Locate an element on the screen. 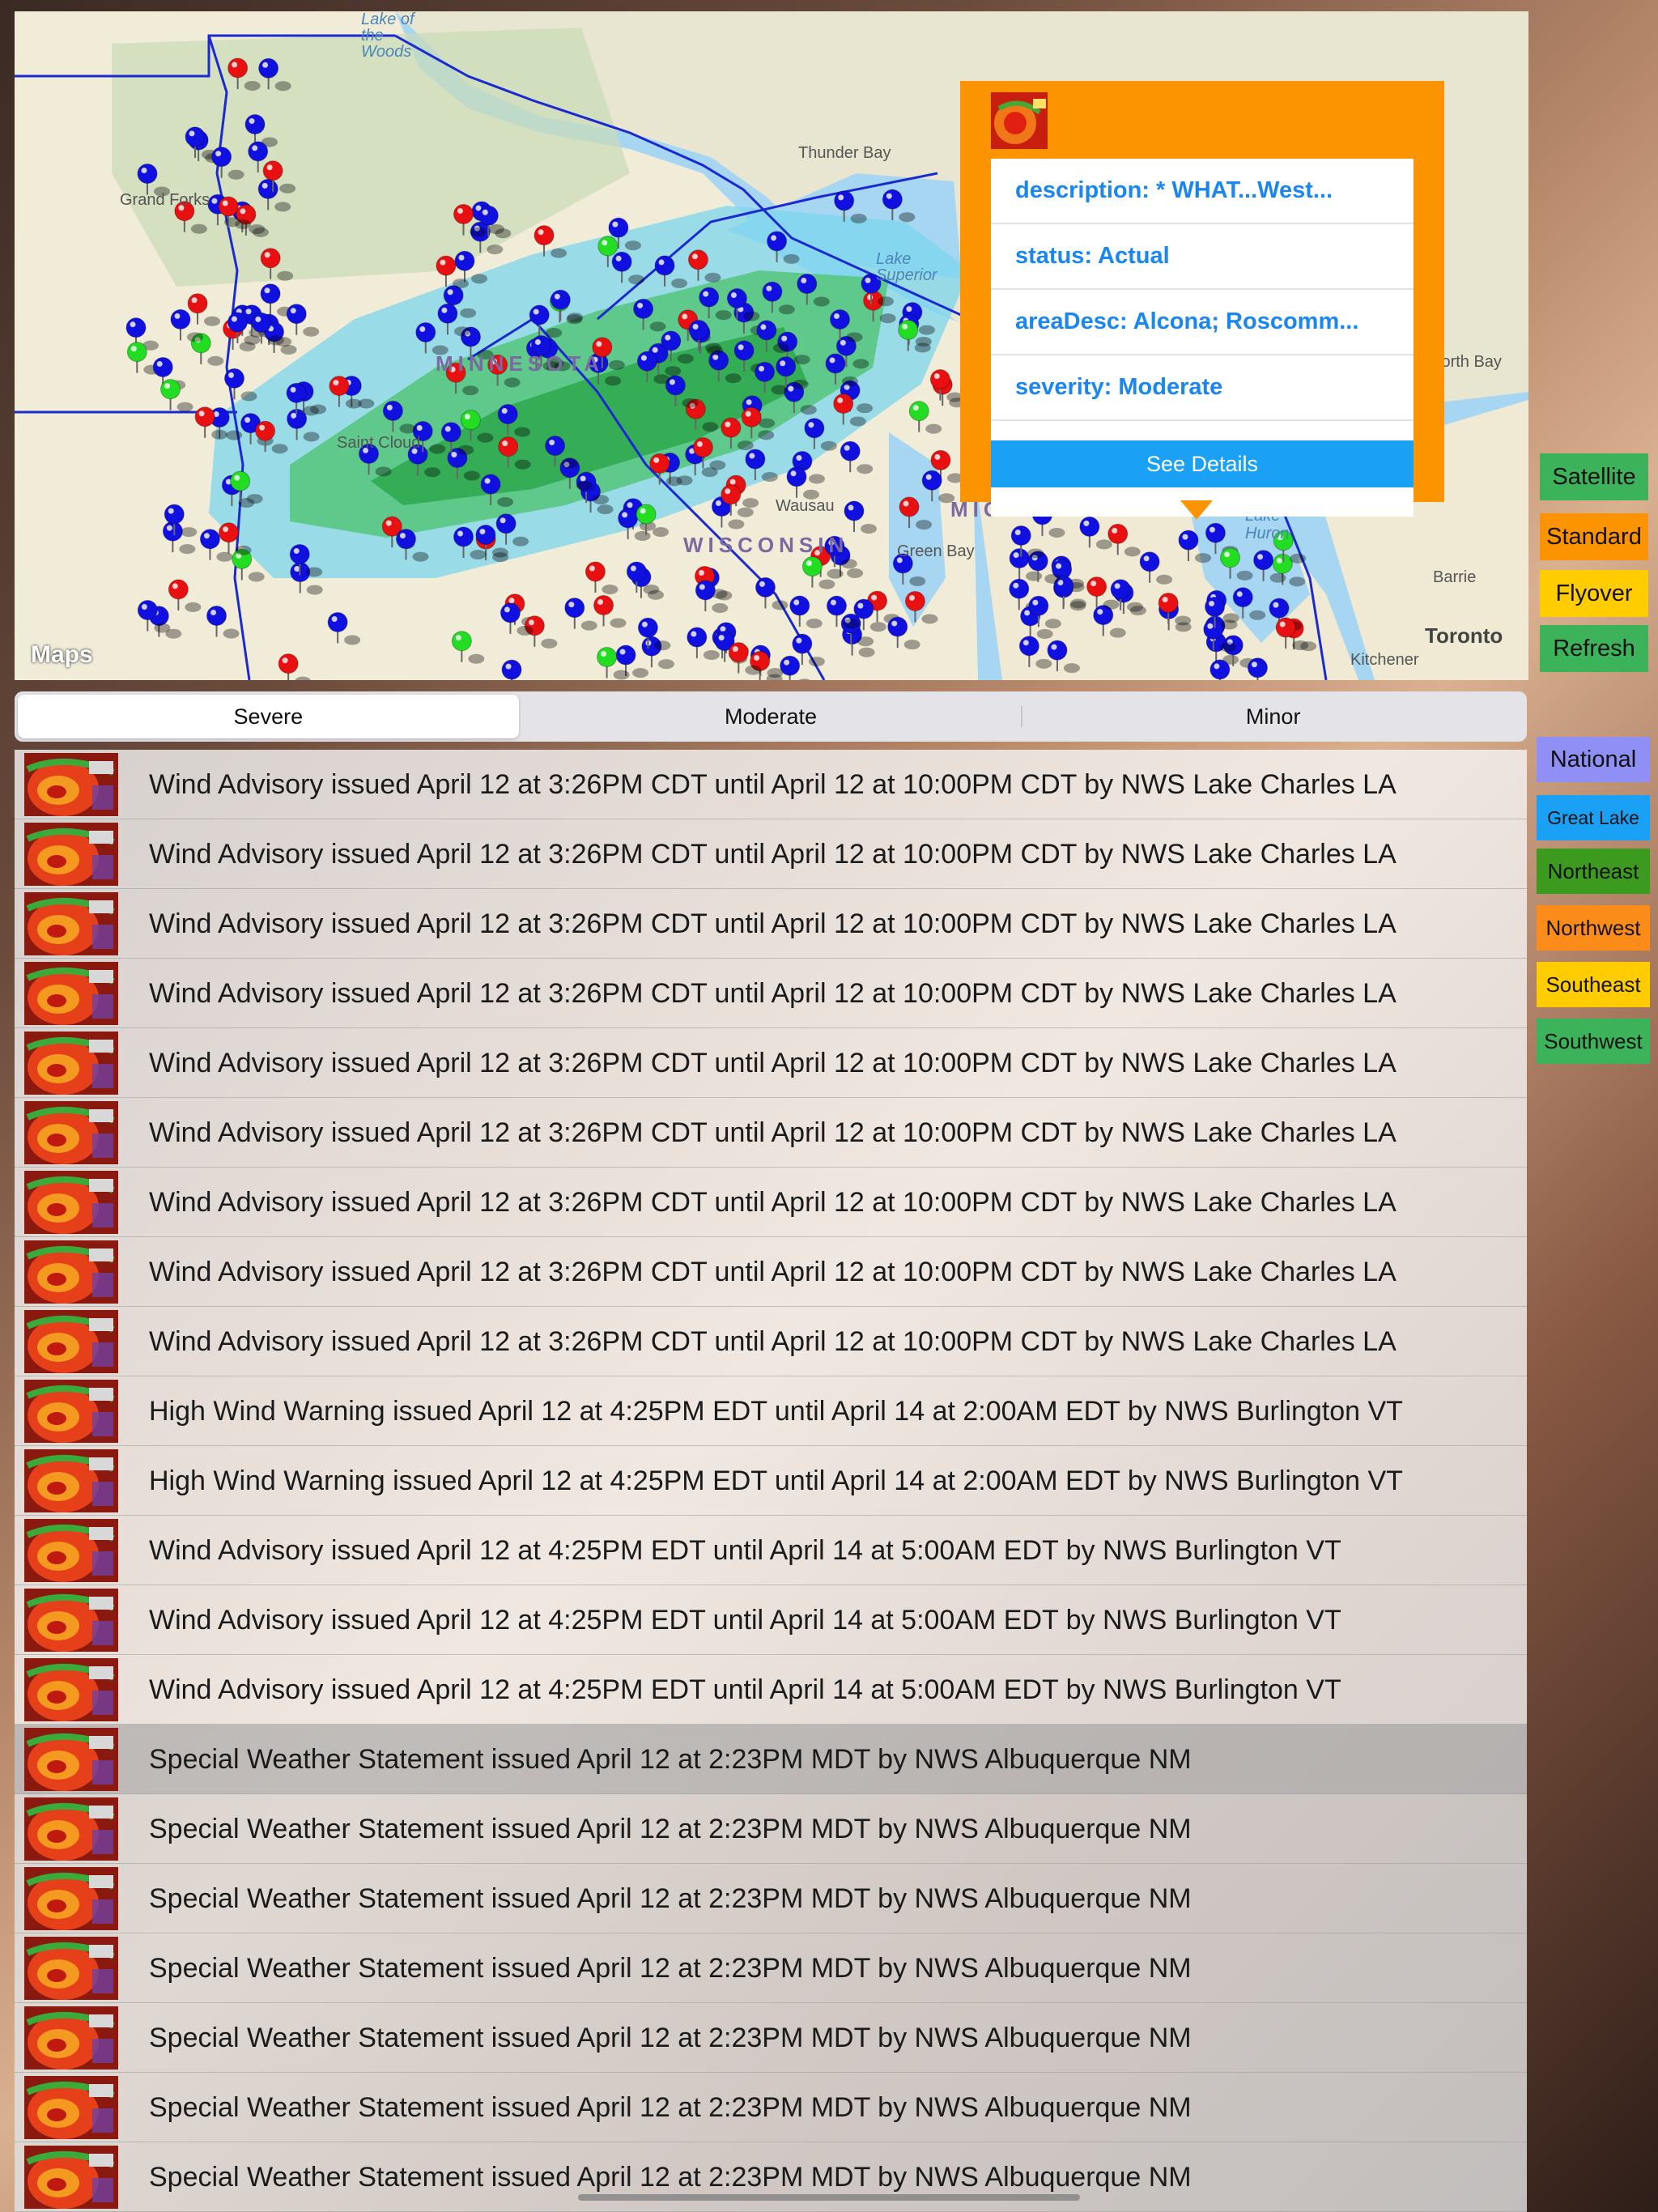 Image resolution: width=1658 pixels, height=2212 pixels. see-details-button: See Details is located at coordinates (1202, 464).